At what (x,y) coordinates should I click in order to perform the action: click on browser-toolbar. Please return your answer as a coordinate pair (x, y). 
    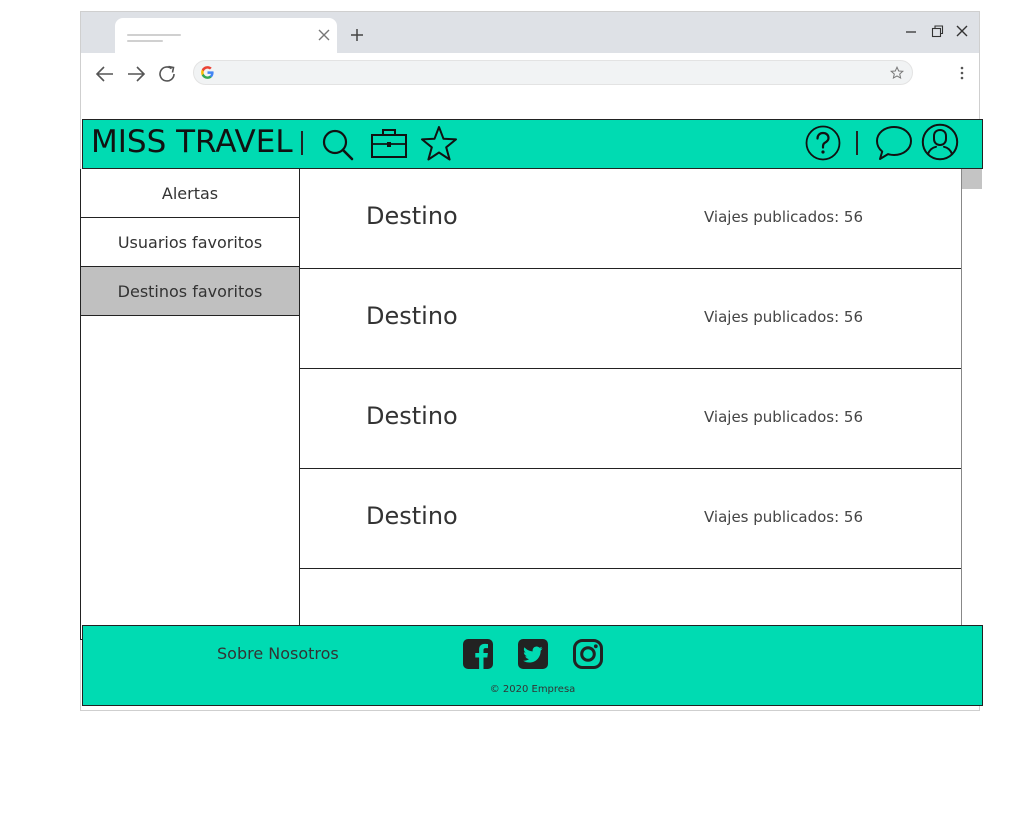
    Looking at the image, I should click on (530, 73).